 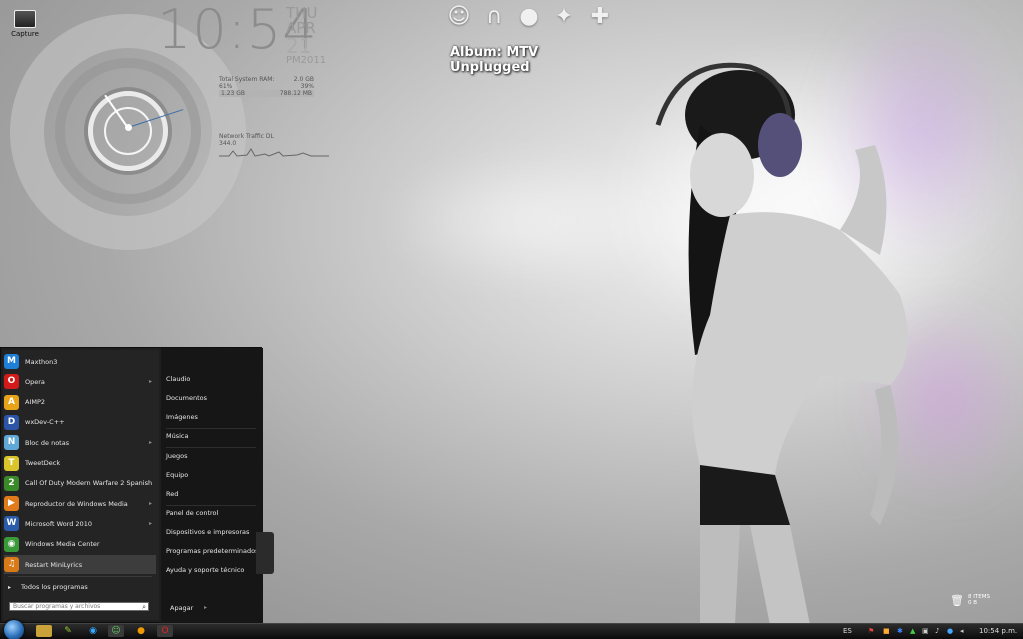 What do you see at coordinates (80, 402) in the screenshot?
I see `program-item: A AIMP2` at bounding box center [80, 402].